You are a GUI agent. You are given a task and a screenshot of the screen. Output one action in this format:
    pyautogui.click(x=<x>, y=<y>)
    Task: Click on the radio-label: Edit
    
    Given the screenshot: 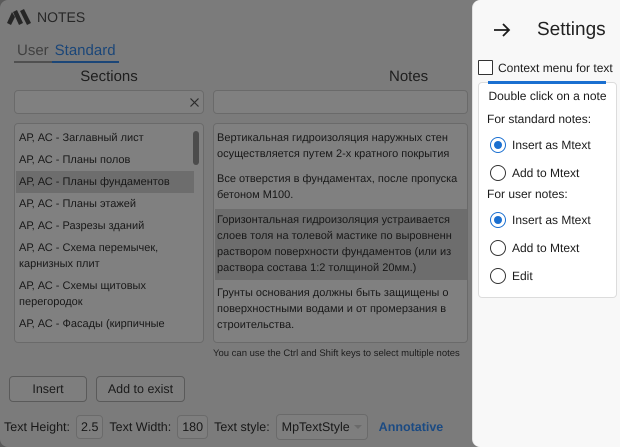 What is the action you would take?
    pyautogui.click(x=522, y=276)
    